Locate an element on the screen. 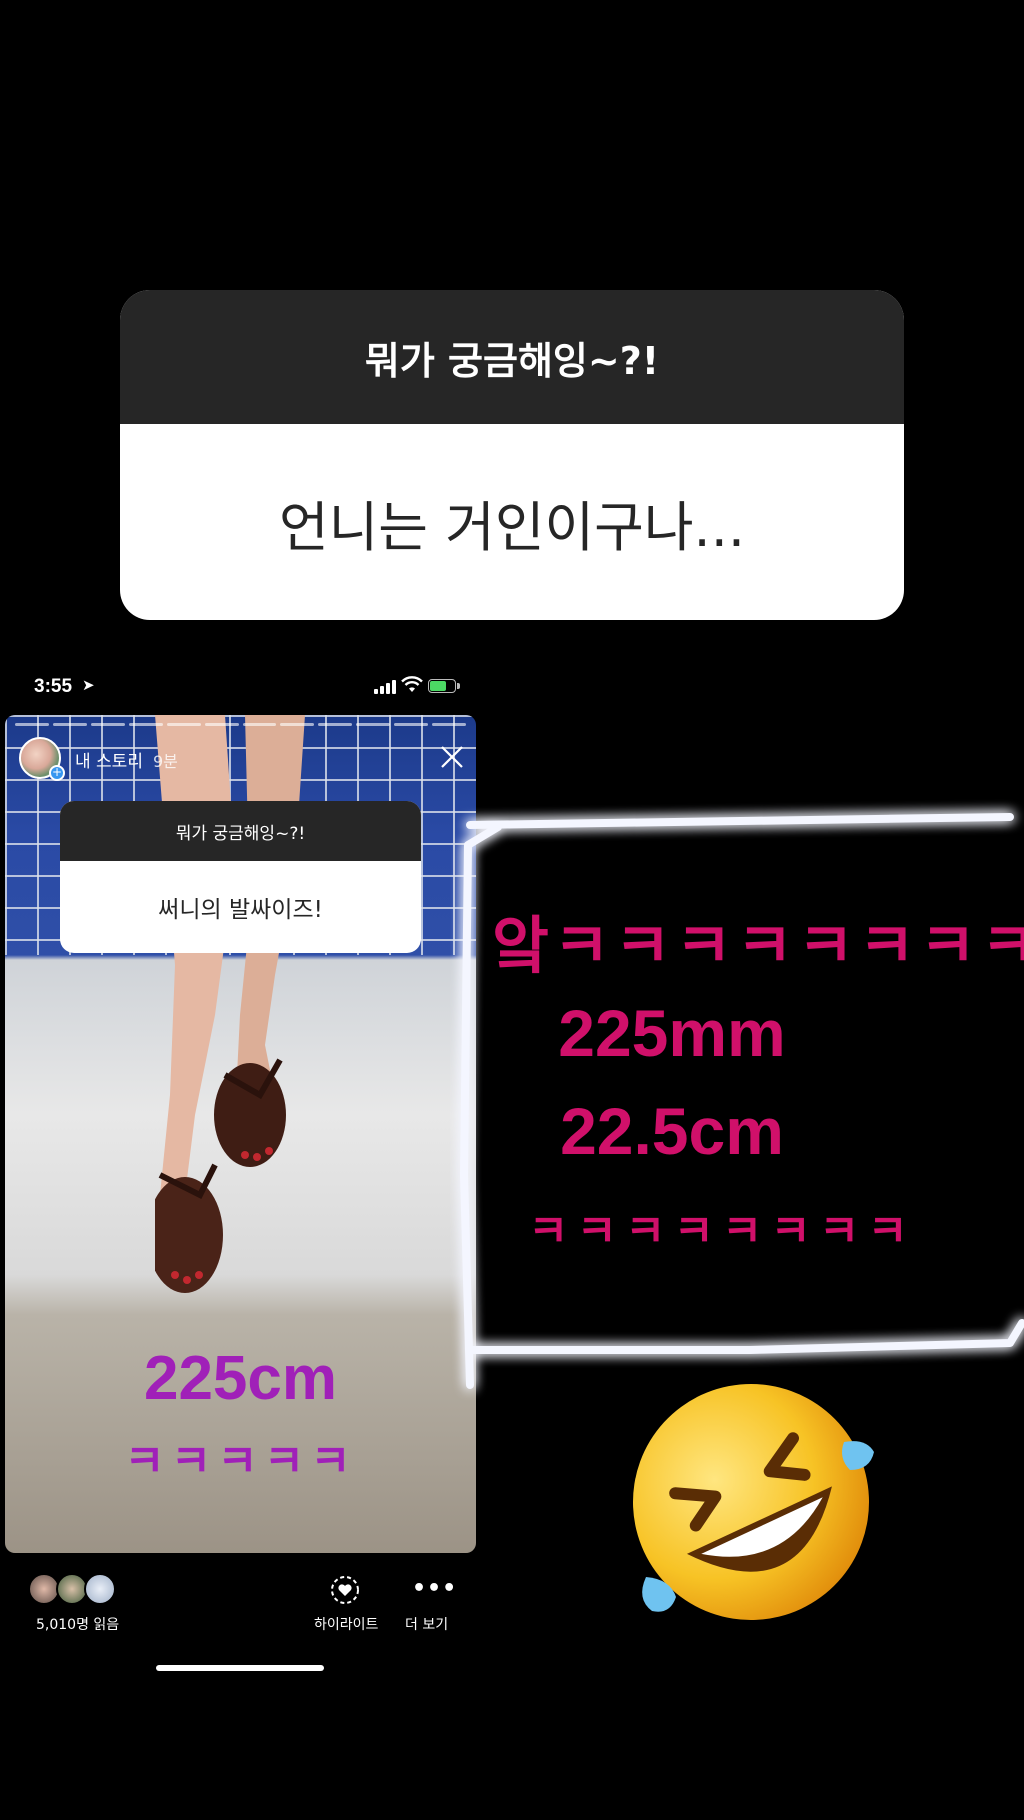 The image size is (1024, 1820). annotation-laugh-line-2: ㅋㅋㅋㅋㅋㅋㅋㅋ is located at coordinates (722, 1231).